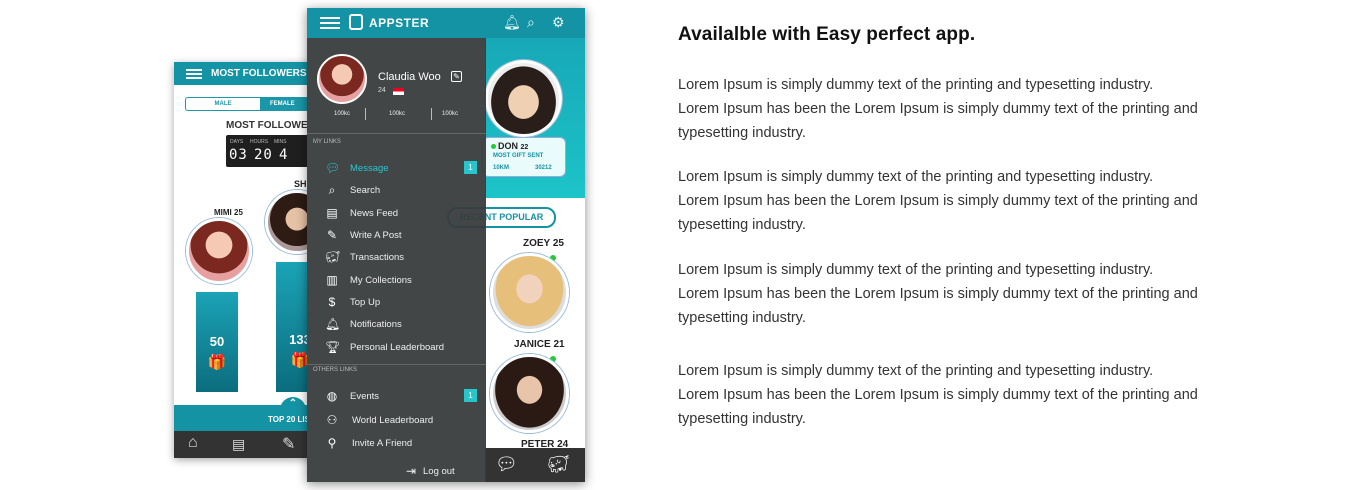  What do you see at coordinates (238, 444) in the screenshot?
I see `news-icon: ▤` at bounding box center [238, 444].